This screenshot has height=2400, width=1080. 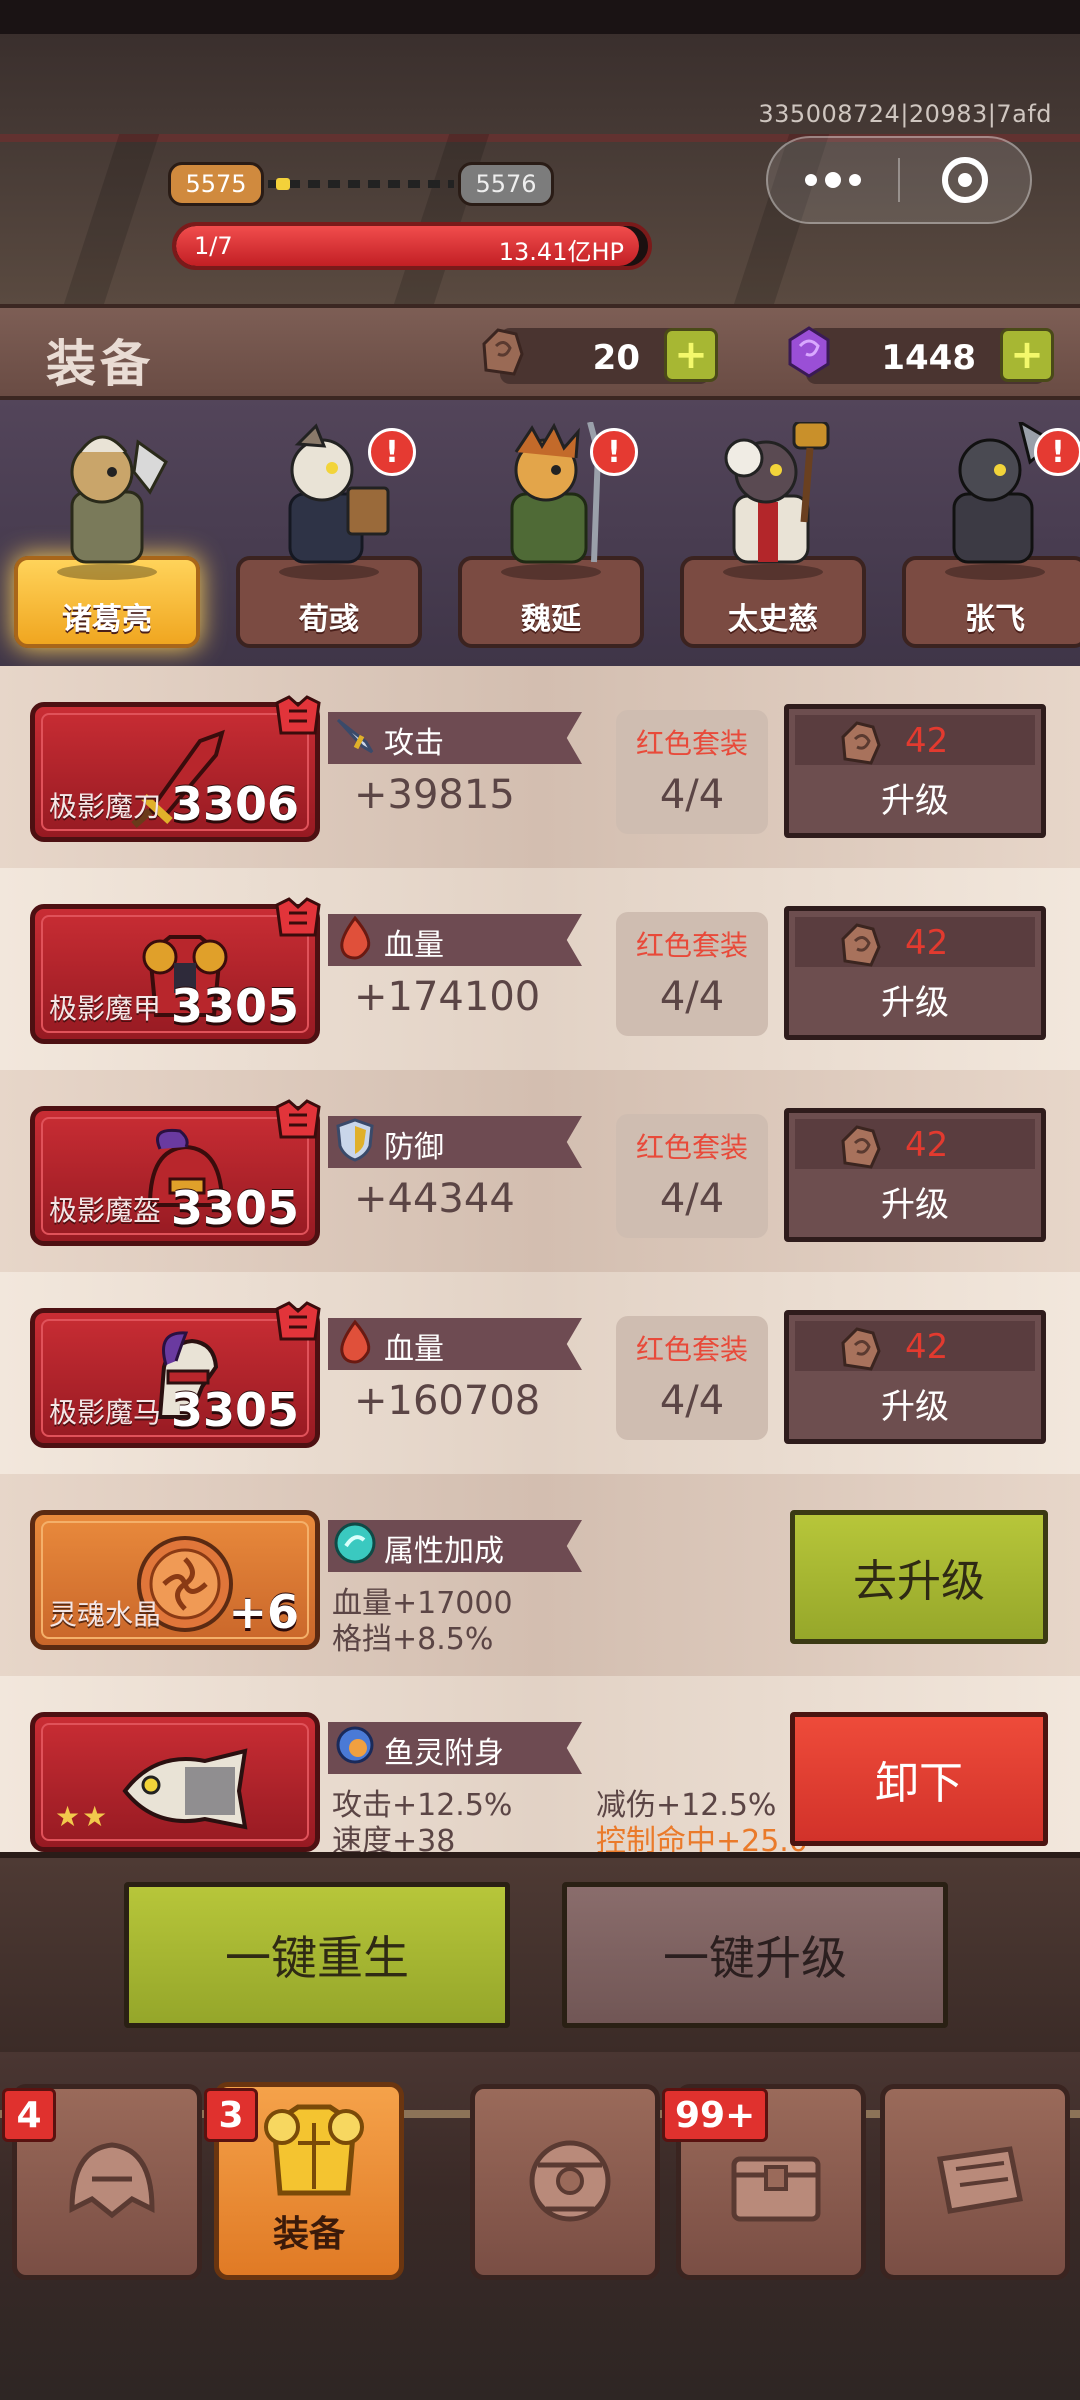 I want to click on fish-spirit-card: ★★, so click(x=175, y=1782).